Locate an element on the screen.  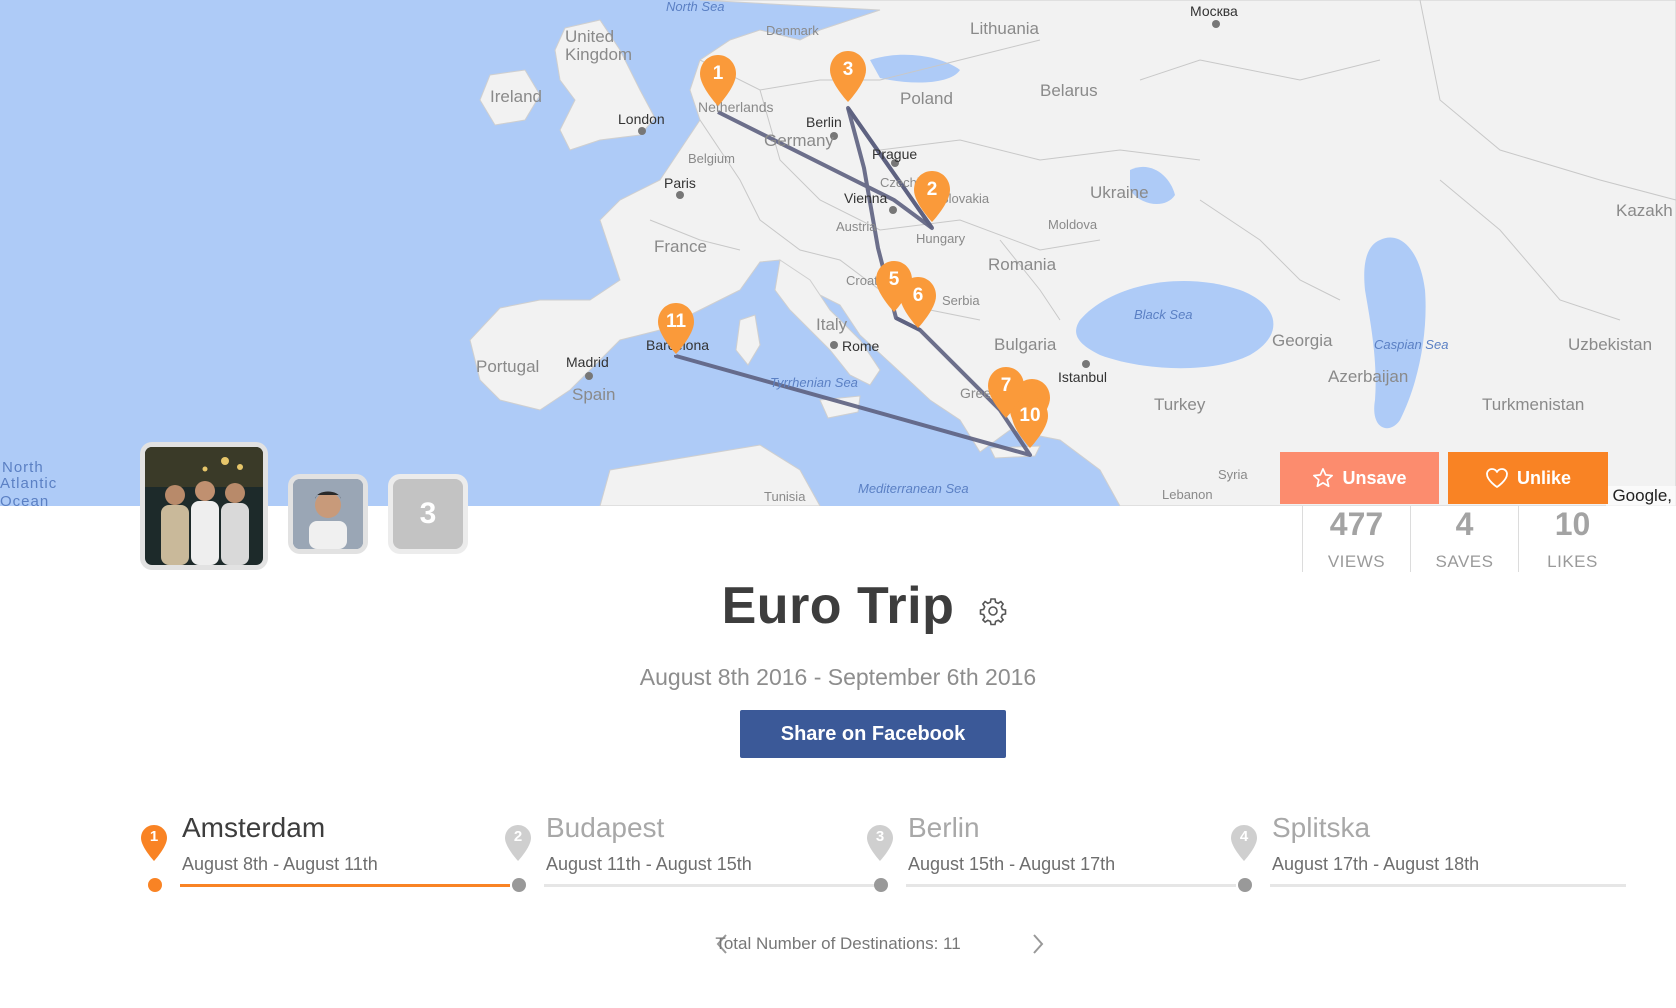
destination-pin-icon: 2 is located at coordinates (518, 843).